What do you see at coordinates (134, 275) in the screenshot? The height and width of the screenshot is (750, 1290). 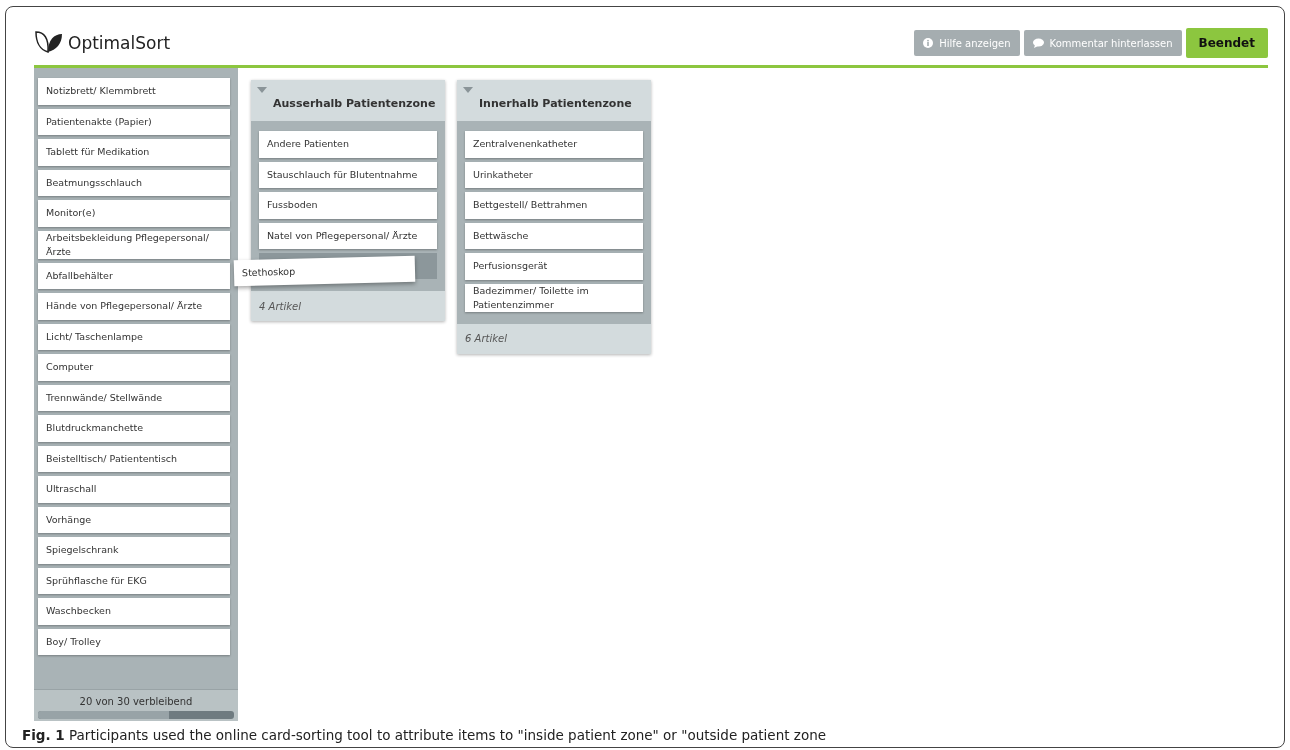 I see `sort-card: Abfallbehälter` at bounding box center [134, 275].